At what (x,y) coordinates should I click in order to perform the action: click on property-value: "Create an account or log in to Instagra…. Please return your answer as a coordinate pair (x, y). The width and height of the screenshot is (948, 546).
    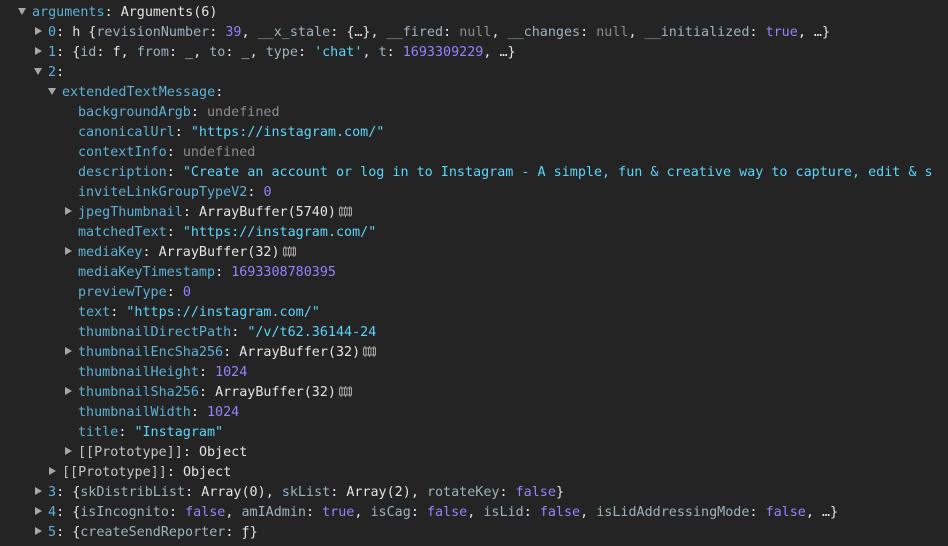
    Looking at the image, I should click on (557, 172).